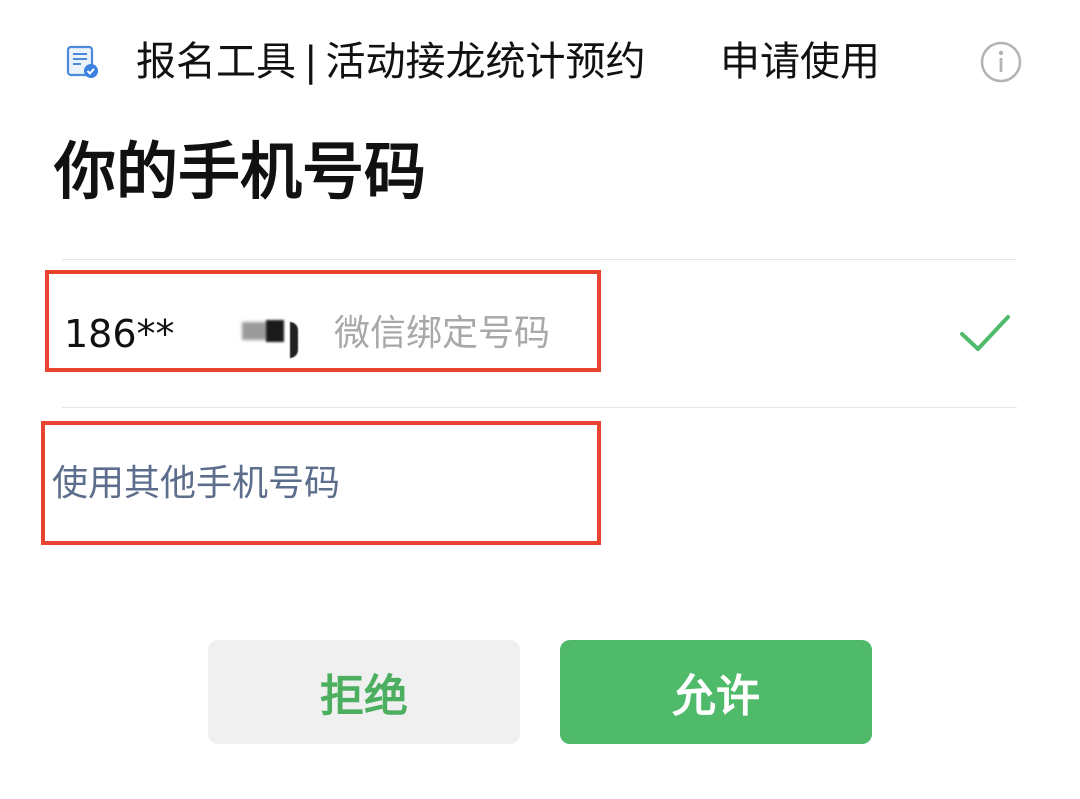 This screenshot has height=799, width=1080. What do you see at coordinates (82, 61) in the screenshot?
I see `document-check-icon` at bounding box center [82, 61].